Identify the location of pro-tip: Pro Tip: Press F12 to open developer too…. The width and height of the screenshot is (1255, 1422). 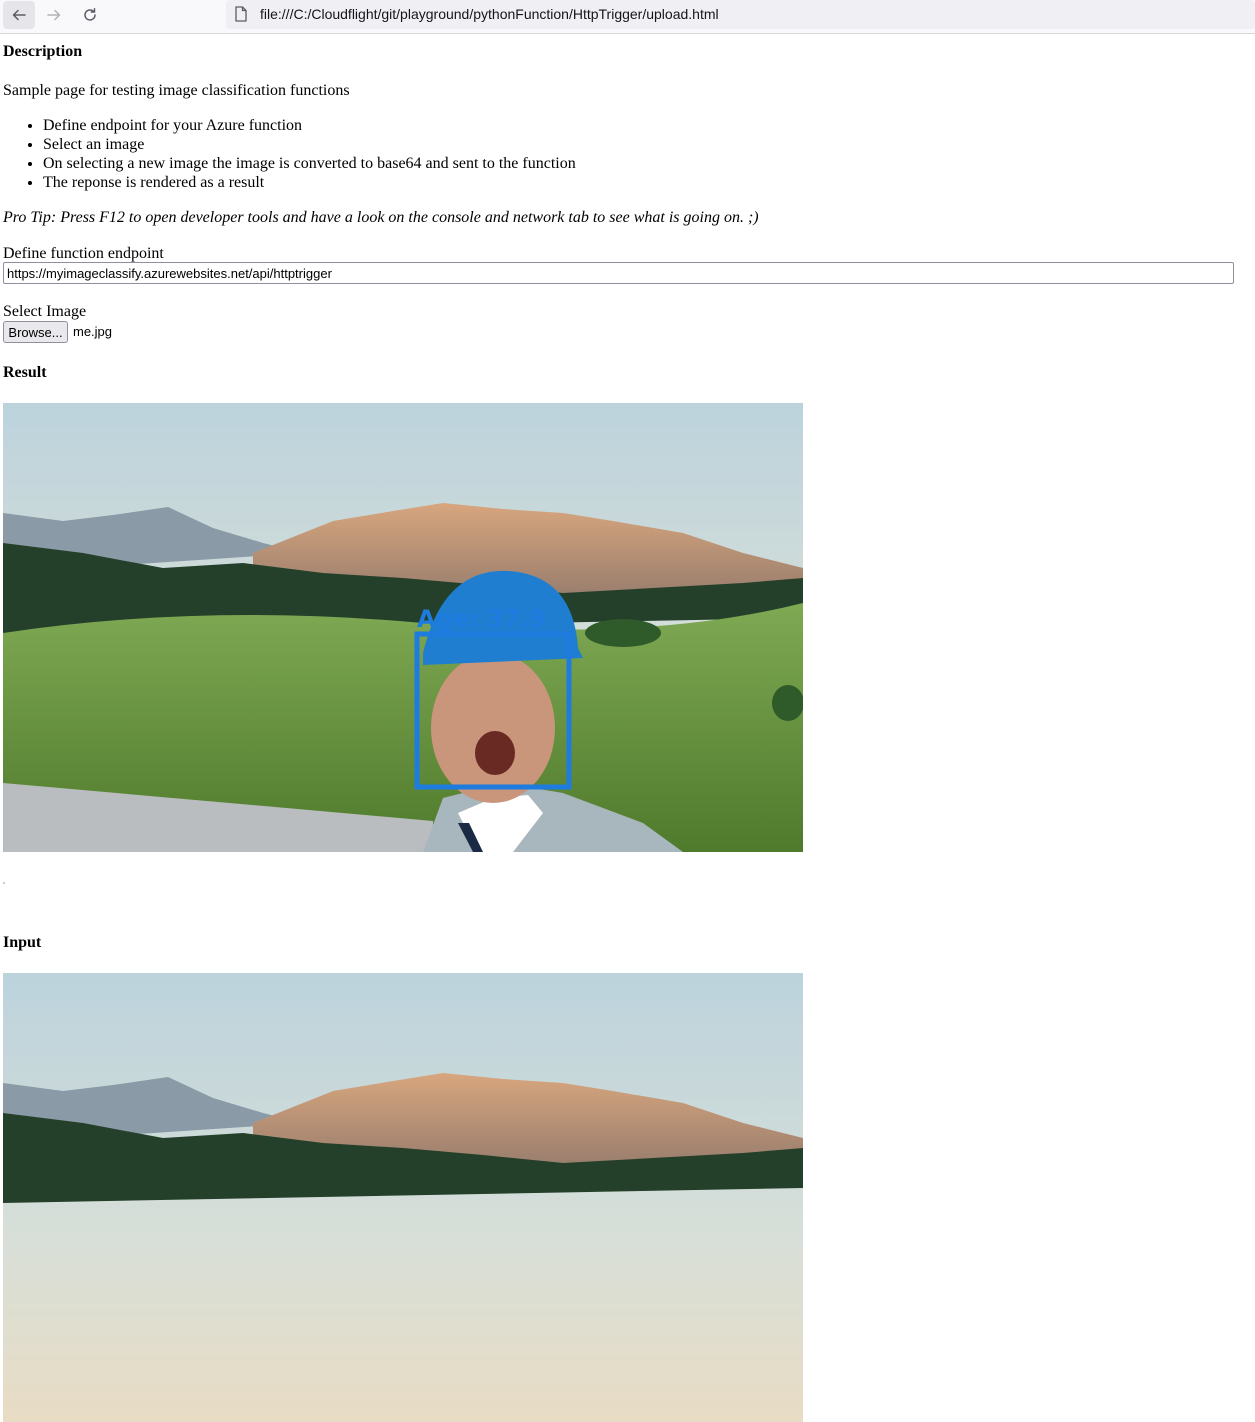
(381, 217).